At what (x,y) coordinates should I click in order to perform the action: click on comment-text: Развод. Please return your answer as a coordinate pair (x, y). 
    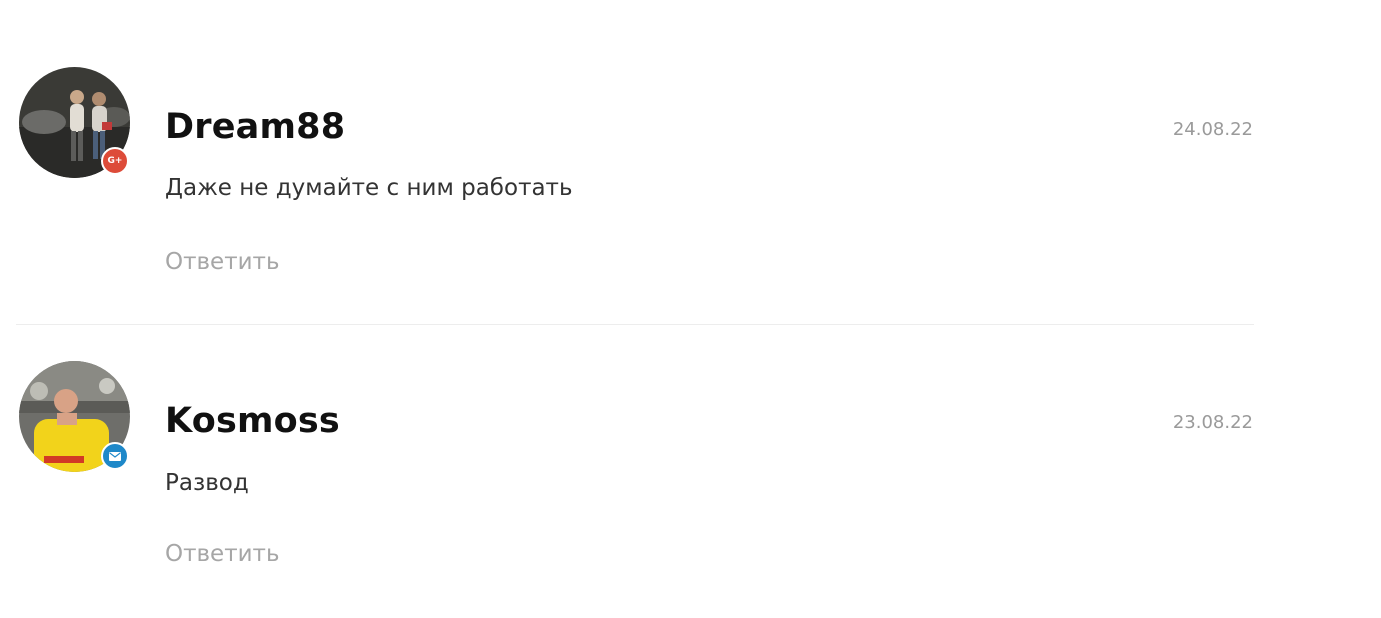
    Looking at the image, I should click on (207, 483).